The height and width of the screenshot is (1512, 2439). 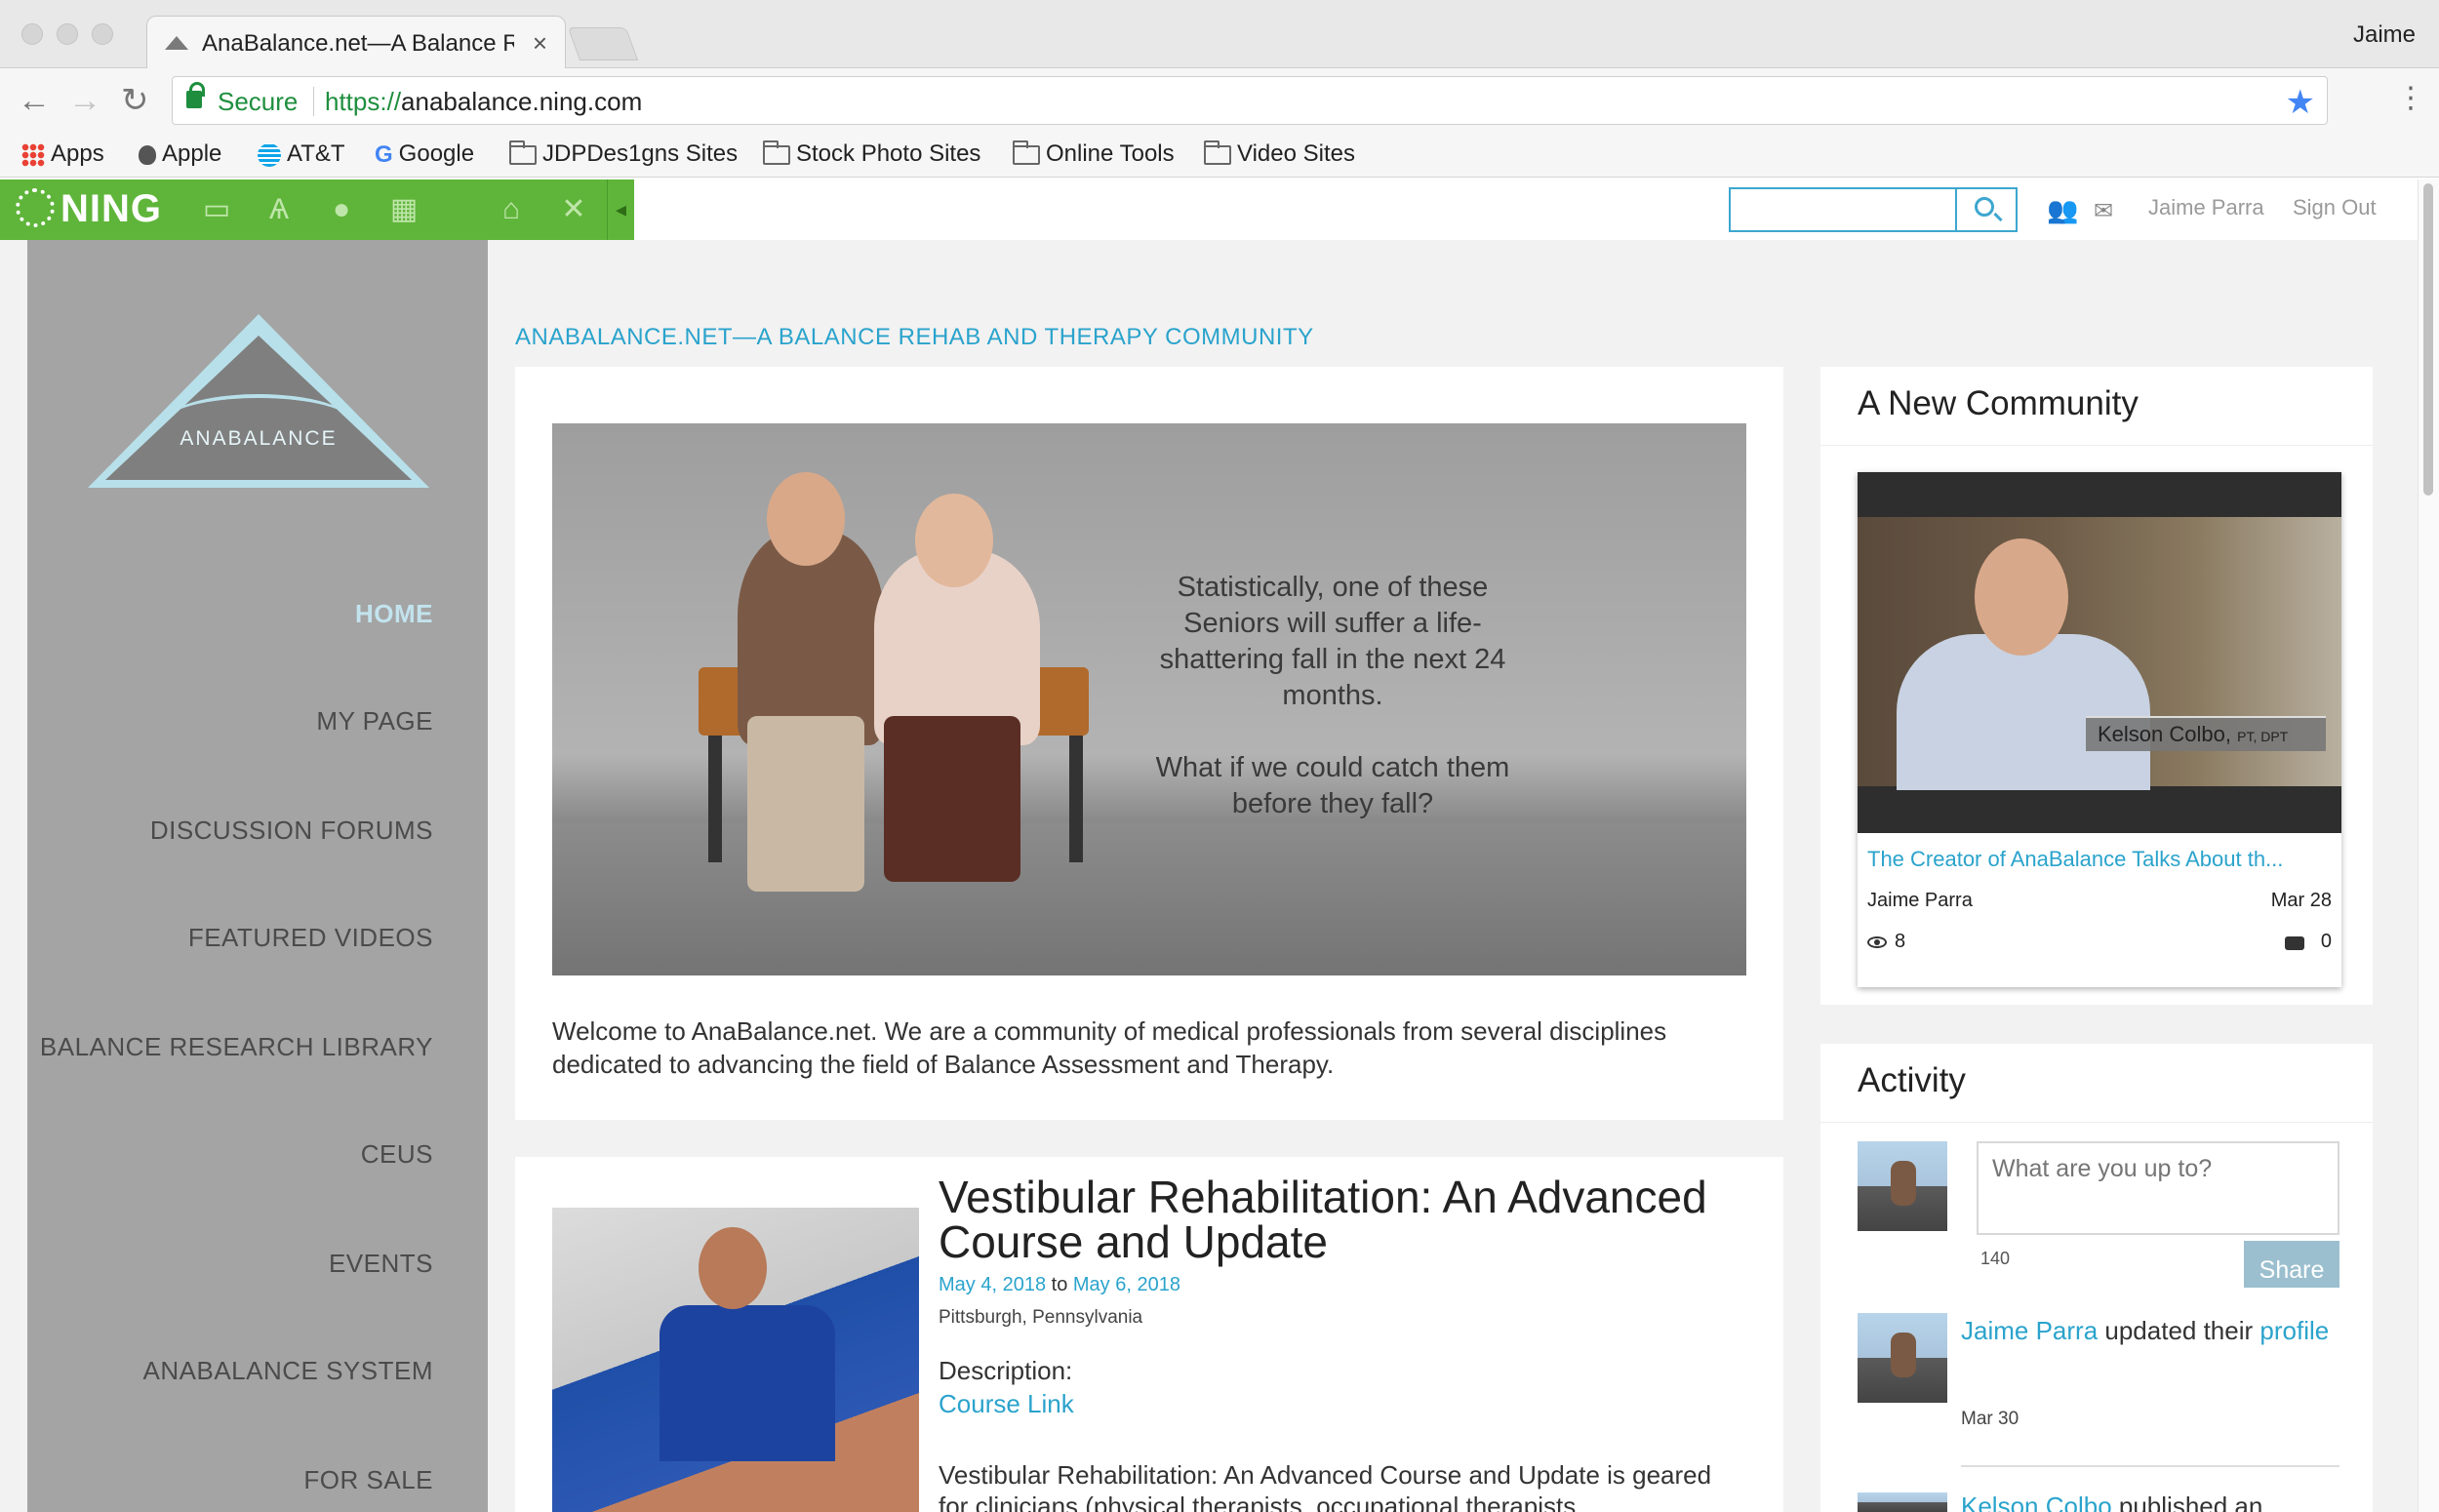 I want to click on nav-ceus: CEUS, so click(x=397, y=1154).